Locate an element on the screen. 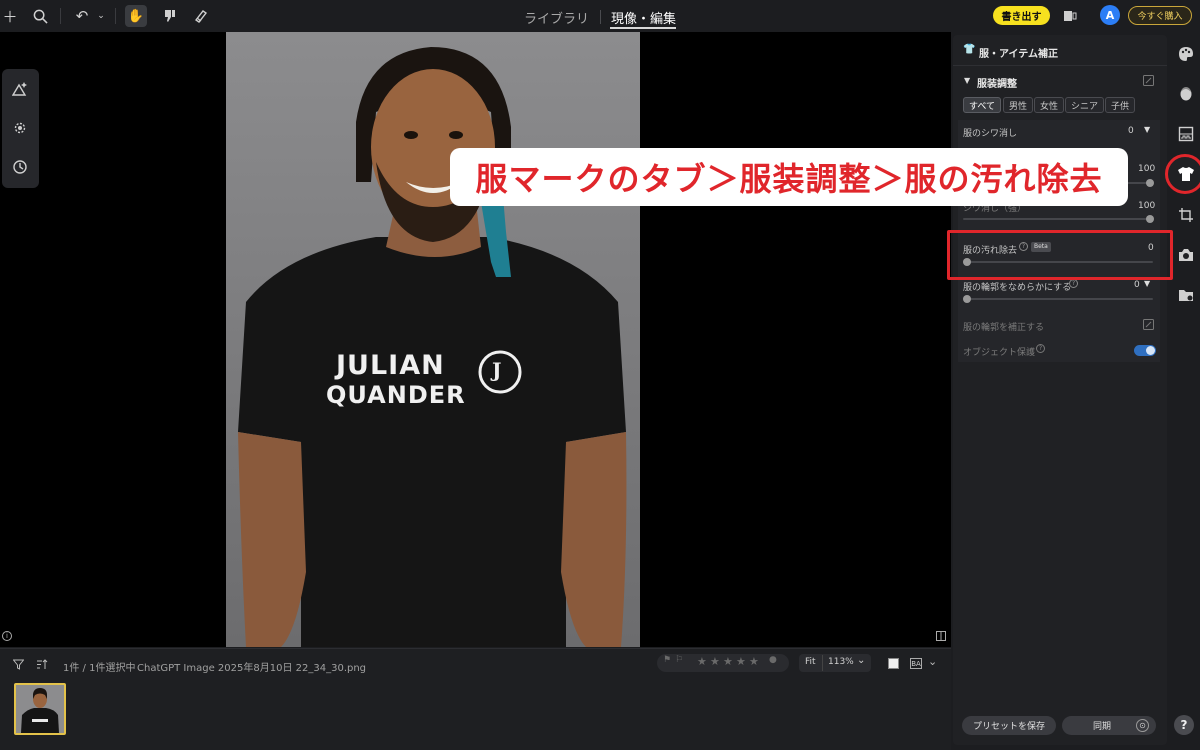  light-adjust-icon is located at coordinates (20, 128).